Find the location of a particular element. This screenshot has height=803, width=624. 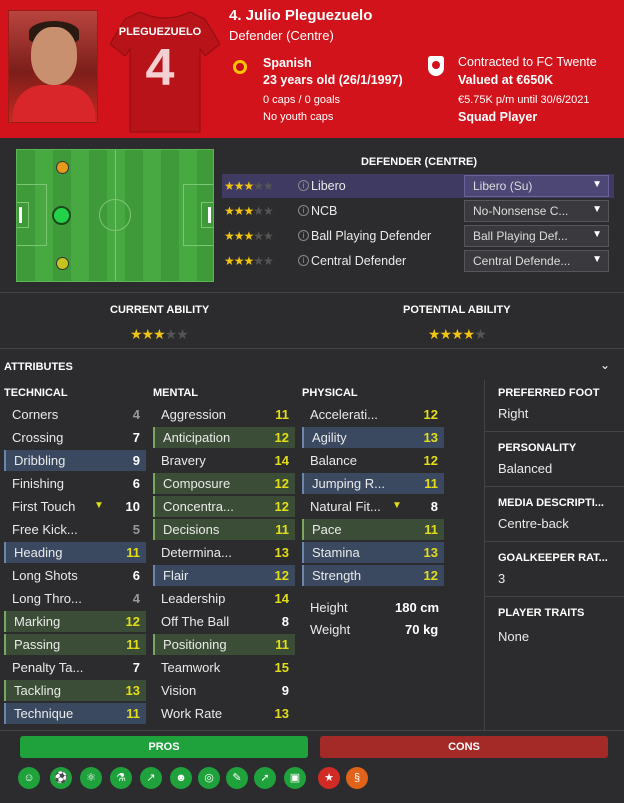

pro-badge-icon: ⚗ is located at coordinates (121, 778).